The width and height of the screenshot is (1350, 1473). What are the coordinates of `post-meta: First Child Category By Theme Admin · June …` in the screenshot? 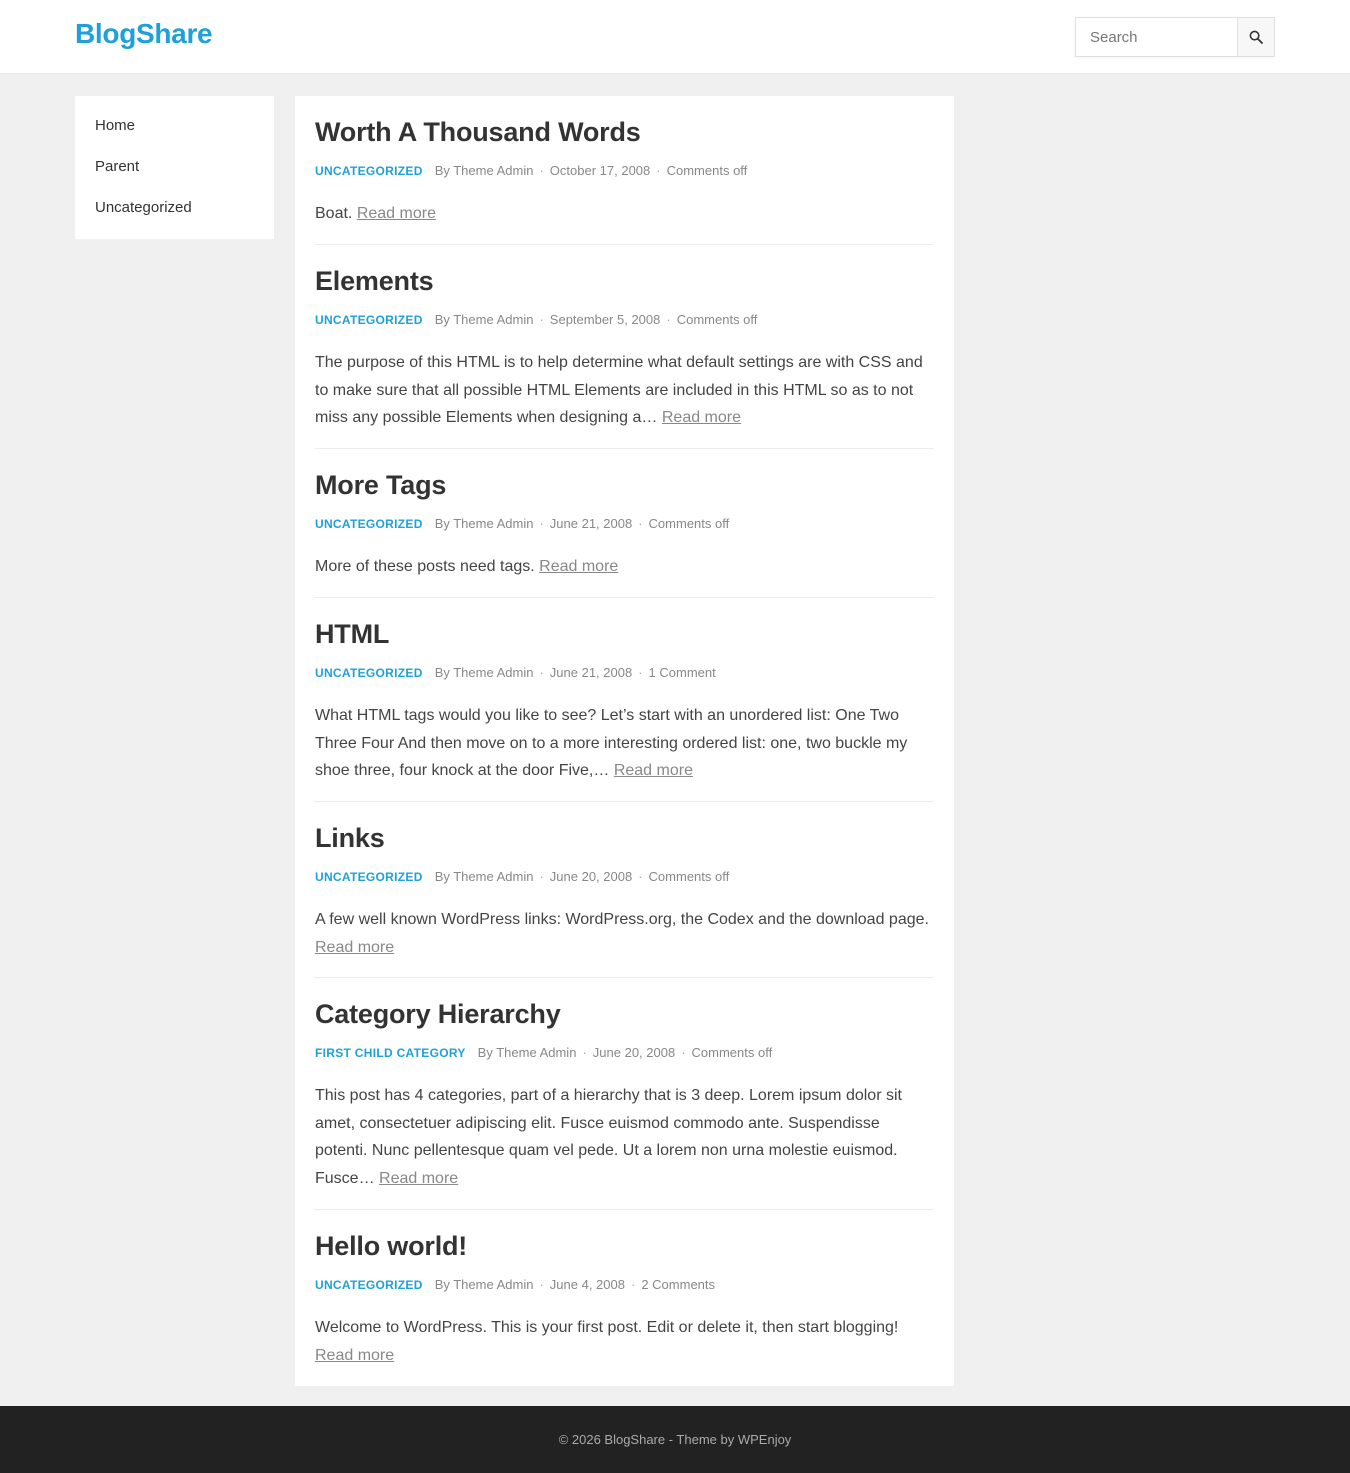 It's located at (624, 1053).